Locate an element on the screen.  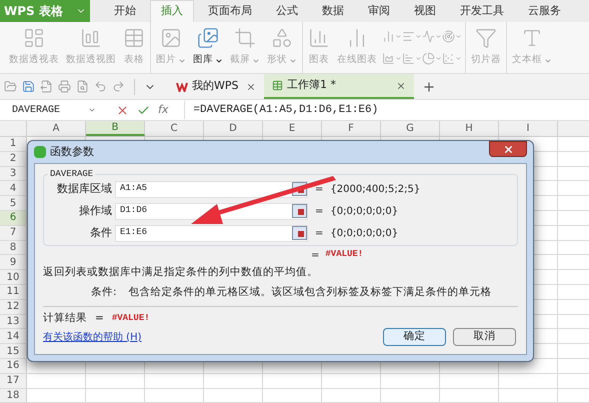
row-header: 12 is located at coordinates (13, 307).